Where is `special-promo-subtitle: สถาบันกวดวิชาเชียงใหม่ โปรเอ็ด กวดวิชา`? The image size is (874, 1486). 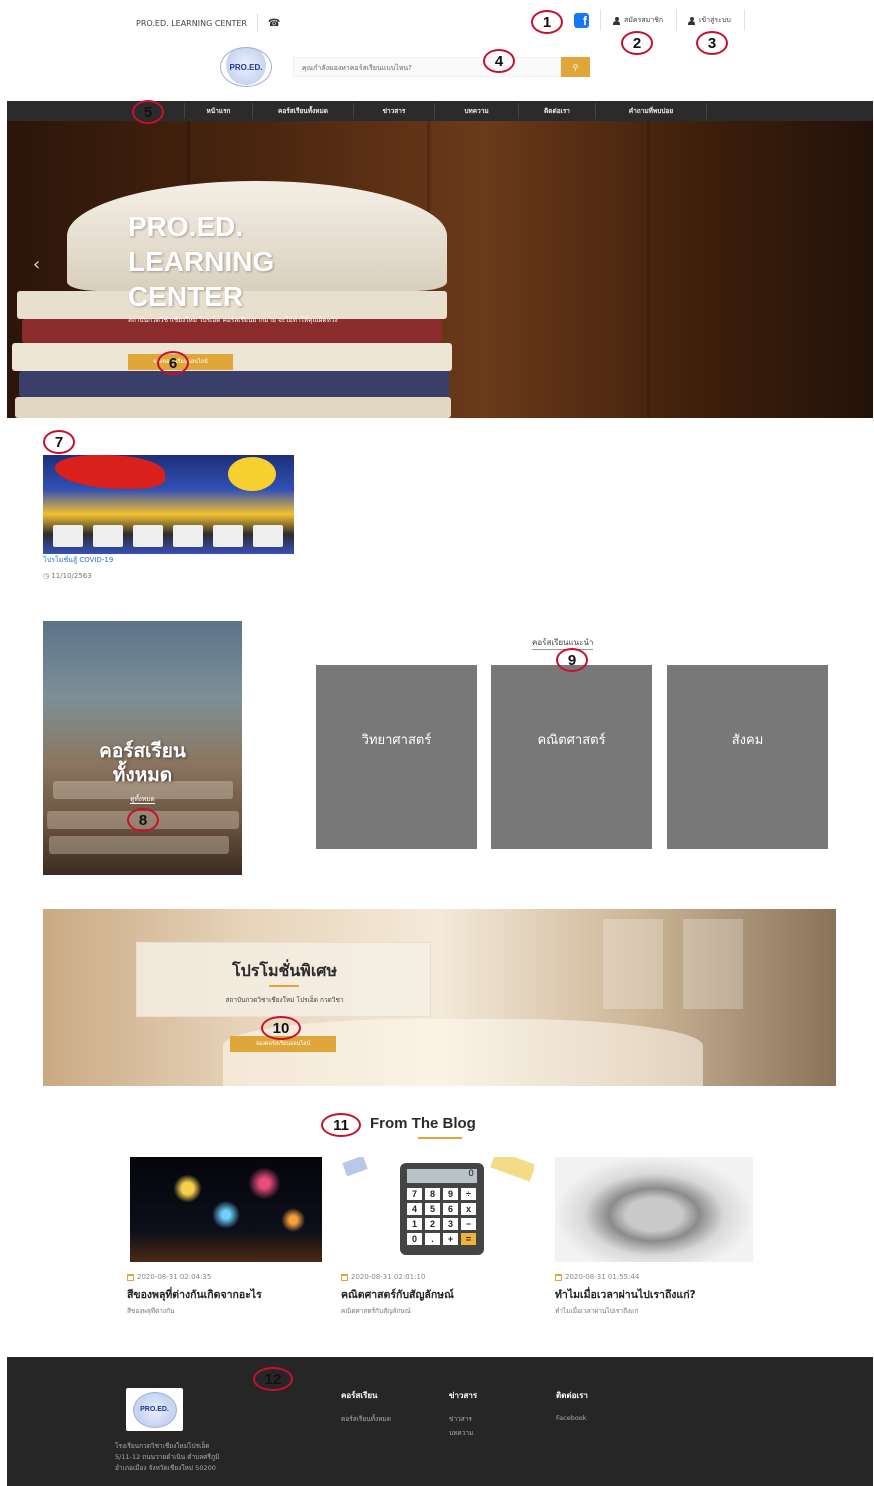 special-promo-subtitle: สถาบันกวดวิชาเชียงใหม่ โปรเอ็ด กวดวิชา is located at coordinates (284, 1000).